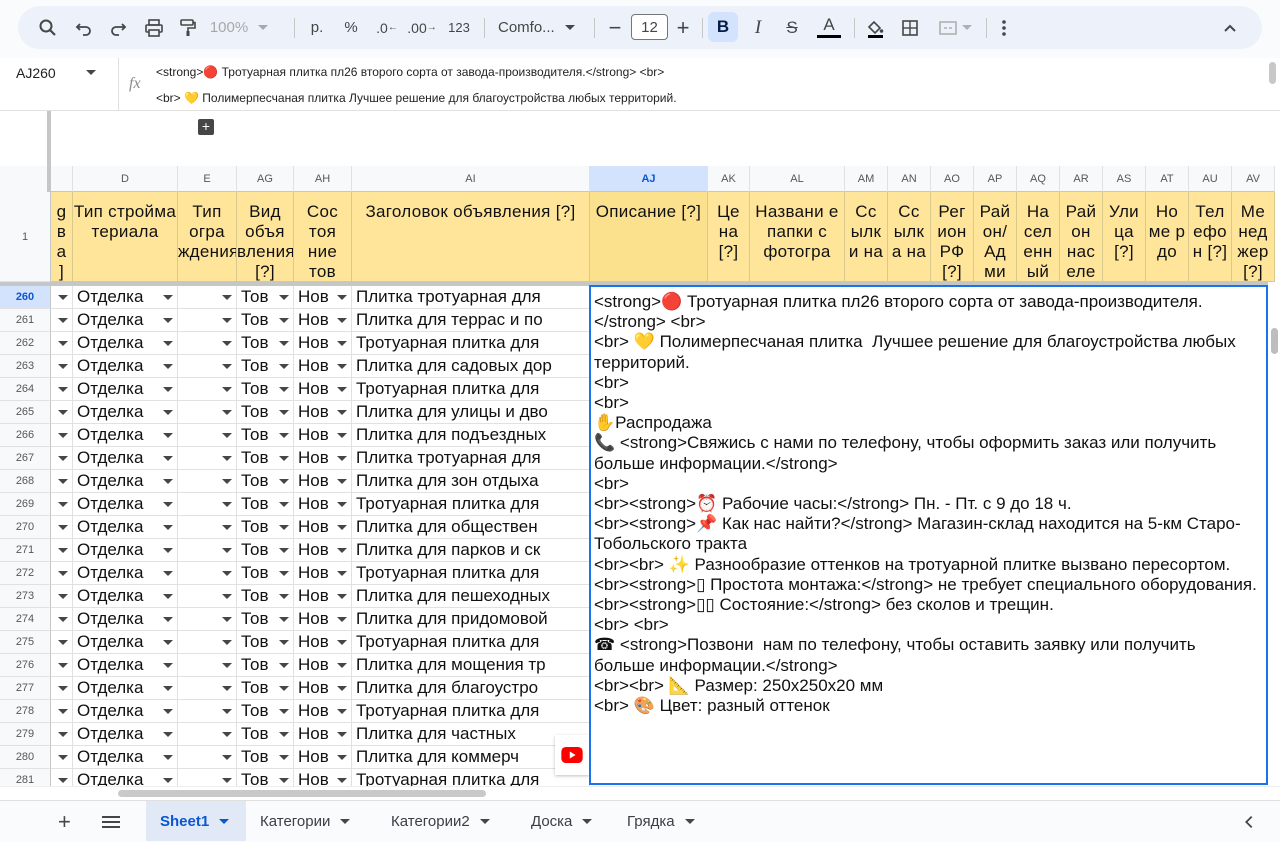  Describe the element at coordinates (995, 179) in the screenshot. I see `column-header-AP: AP` at that location.